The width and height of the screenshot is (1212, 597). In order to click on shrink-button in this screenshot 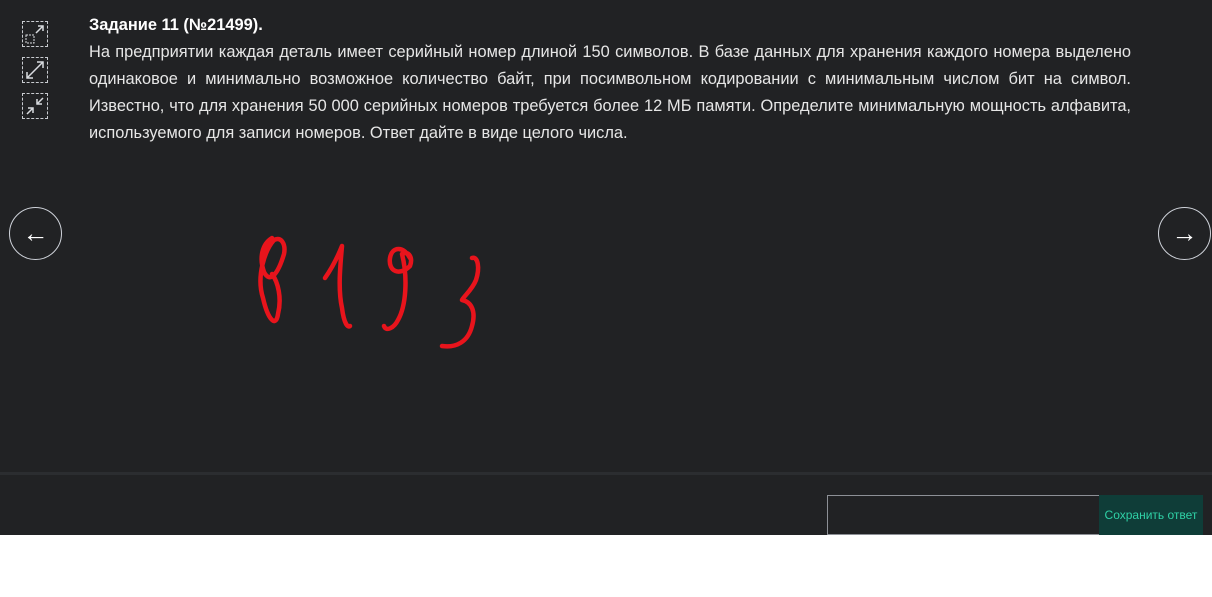, I will do `click(35, 106)`.